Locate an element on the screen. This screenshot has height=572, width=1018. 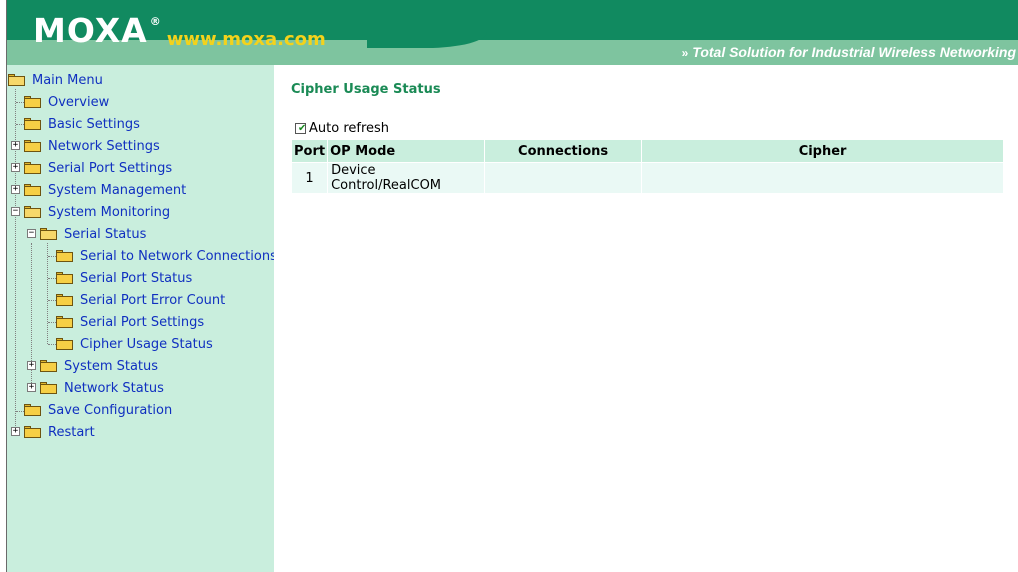
sidebar-item-save-configuration: Save Configuration is located at coordinates (98, 410).